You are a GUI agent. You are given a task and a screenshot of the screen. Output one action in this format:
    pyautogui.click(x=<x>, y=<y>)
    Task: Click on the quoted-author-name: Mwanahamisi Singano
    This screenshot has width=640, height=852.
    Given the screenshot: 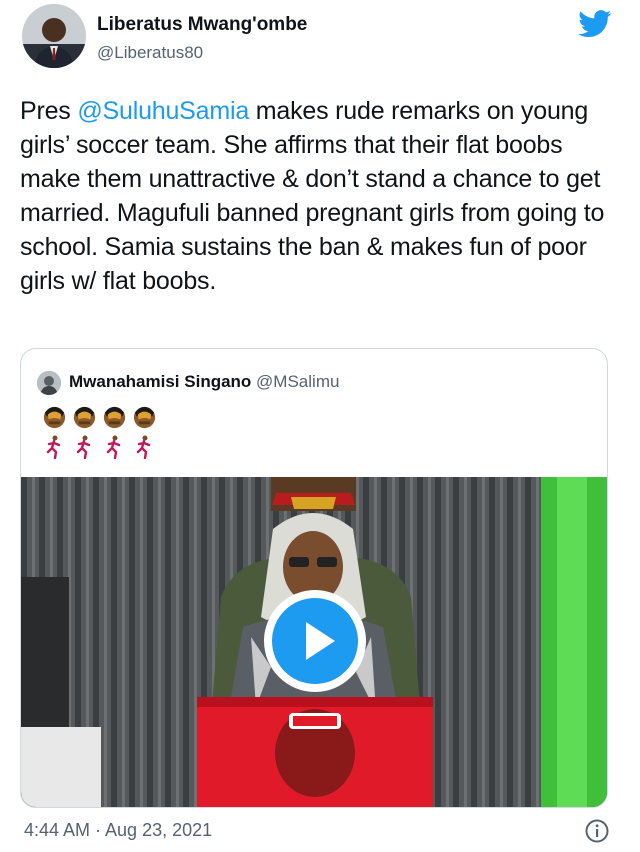 What is the action you would take?
    pyautogui.click(x=160, y=381)
    